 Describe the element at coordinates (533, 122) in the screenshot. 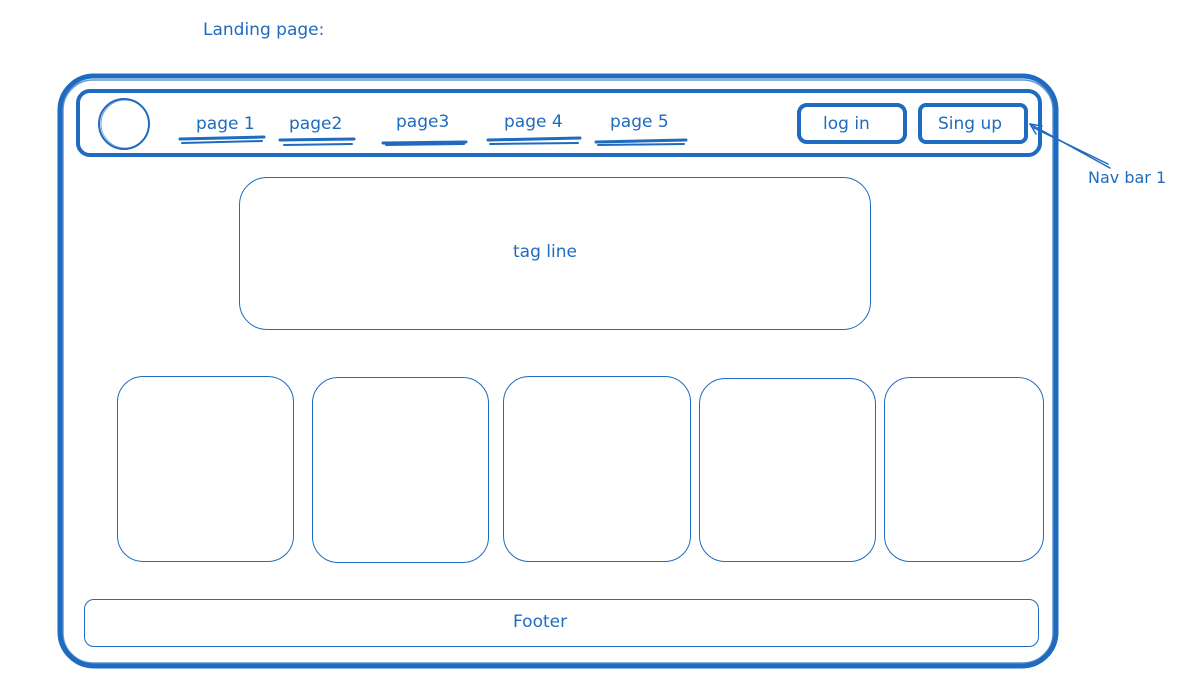

I see `nav-link-page-4: page 4` at that location.